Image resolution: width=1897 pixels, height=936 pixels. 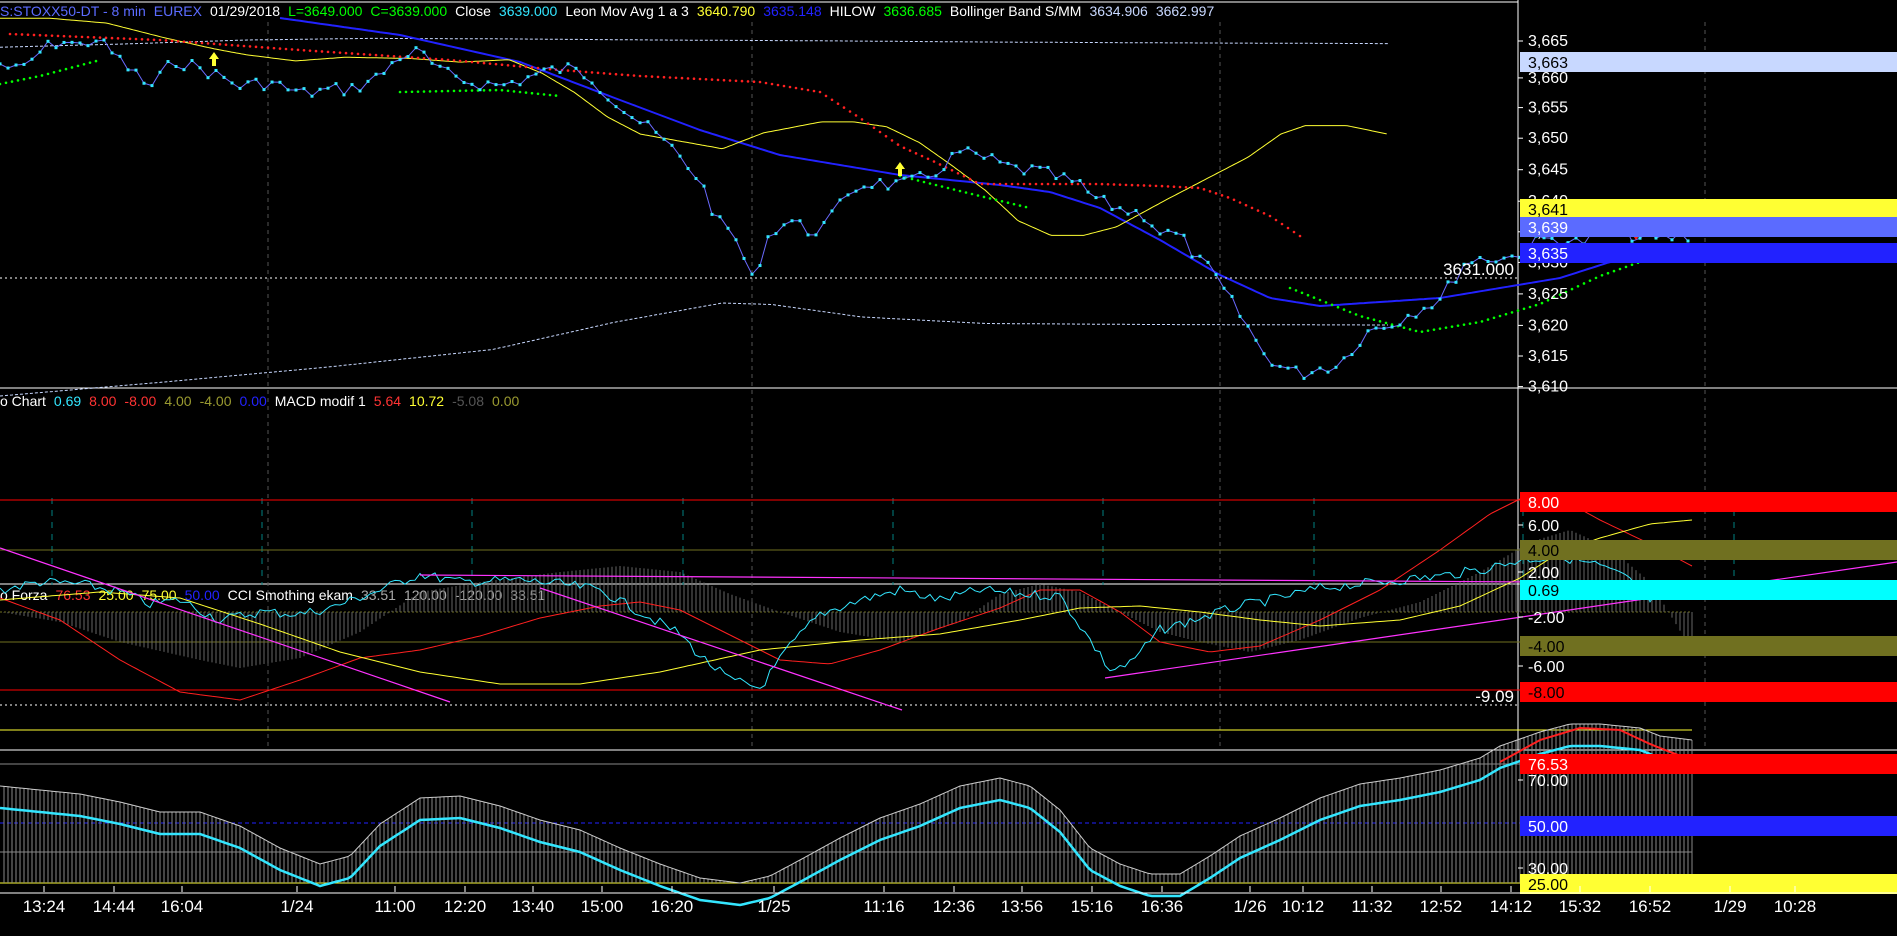 What do you see at coordinates (721, 649) in the screenshot?
I see `macd-trendline` at bounding box center [721, 649].